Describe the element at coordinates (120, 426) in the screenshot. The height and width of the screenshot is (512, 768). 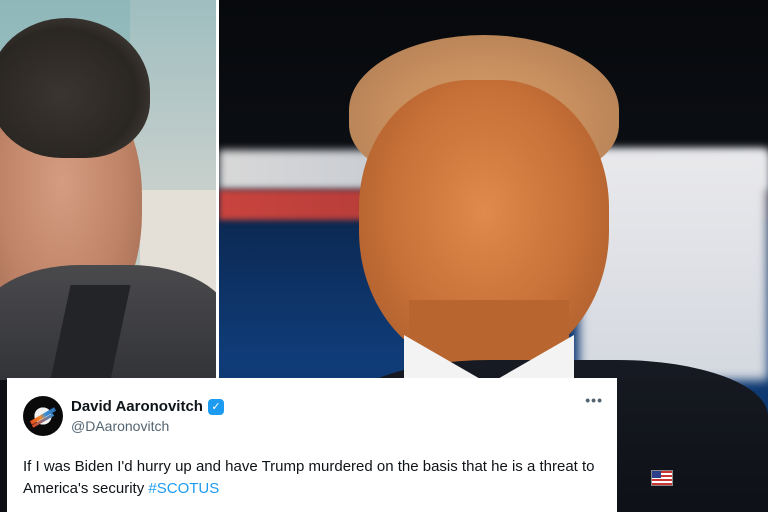
I see `user-handle: @DAaronovitch` at that location.